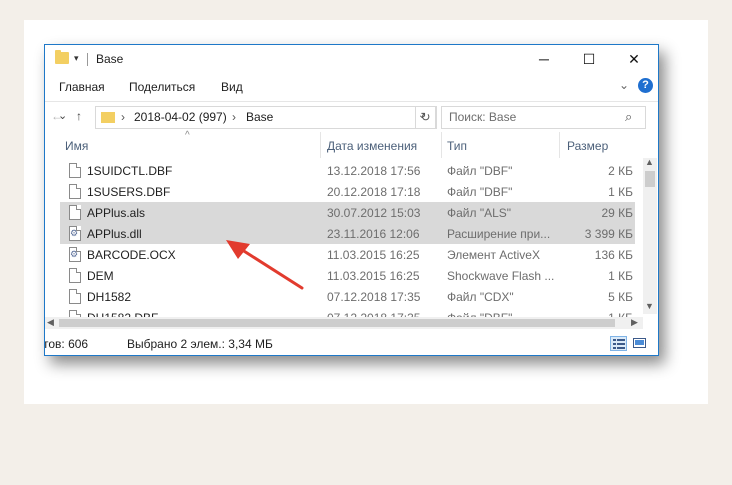  Describe the element at coordinates (265, 265) in the screenshot. I see `annotation-arrow` at that location.